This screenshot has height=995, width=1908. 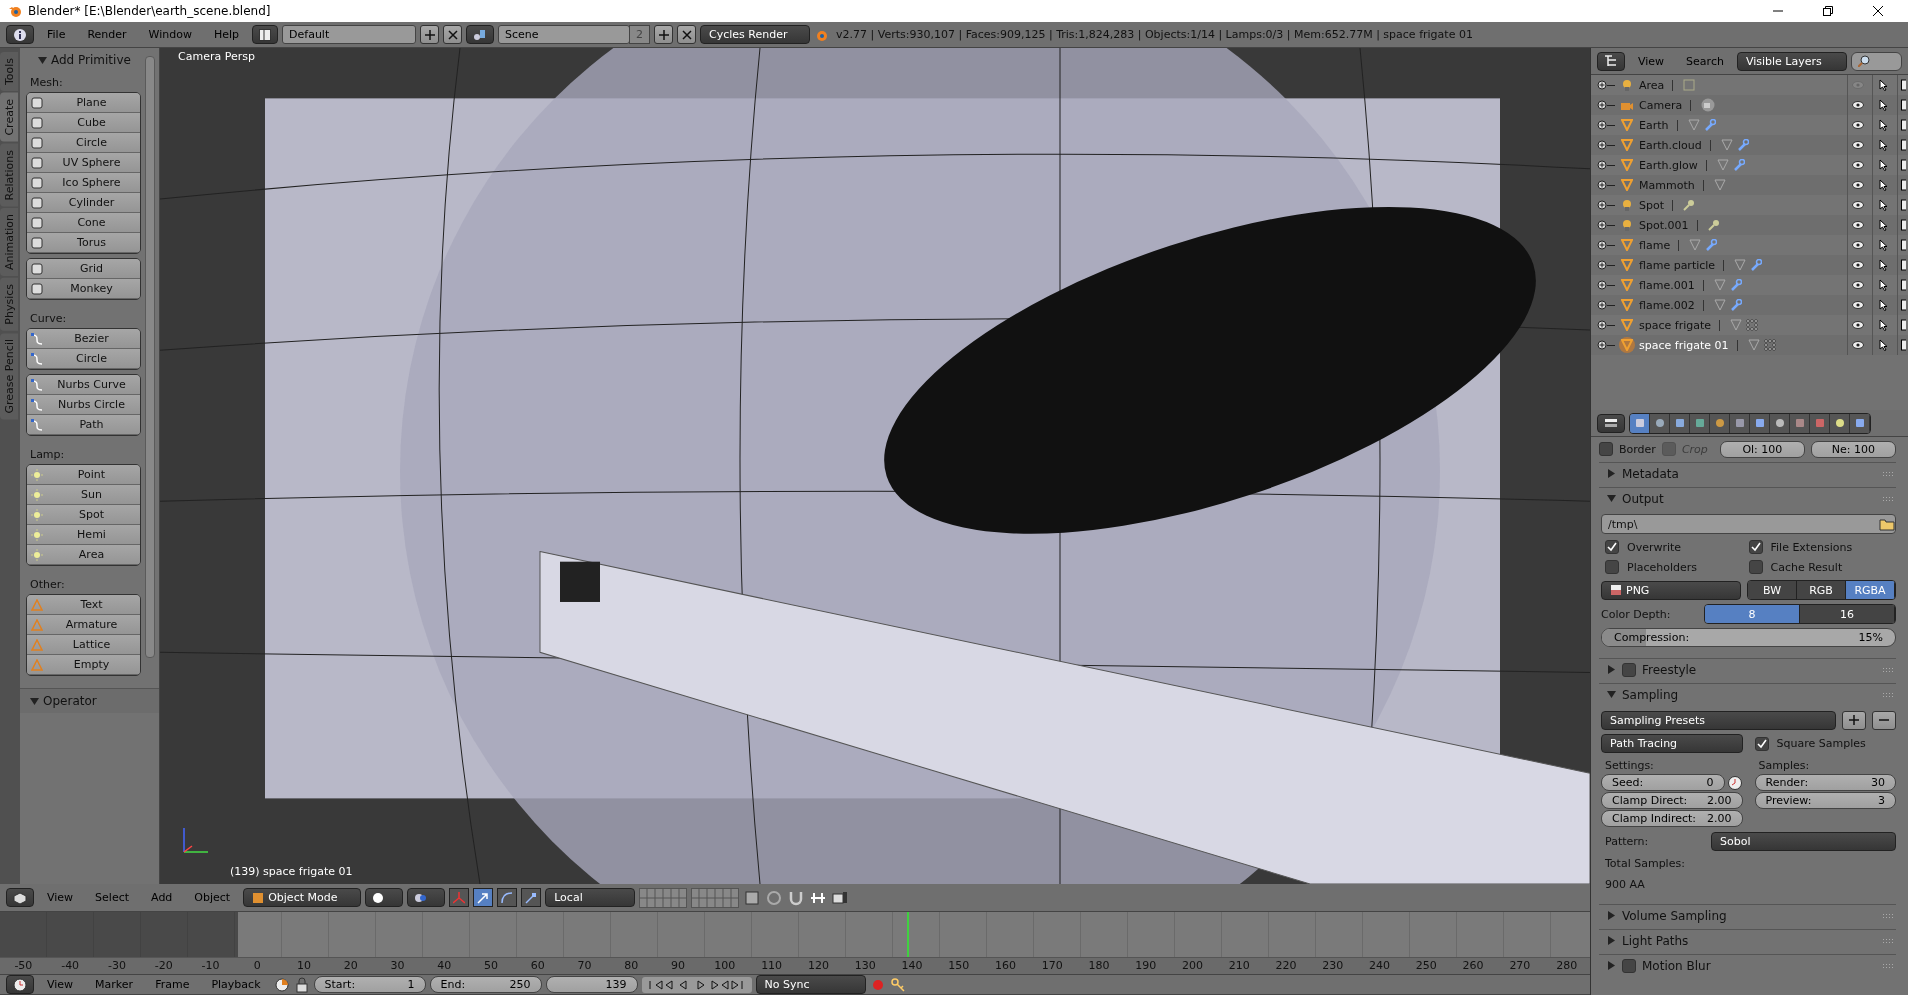 I want to click on add-object-button: Cube, so click(x=83, y=123).